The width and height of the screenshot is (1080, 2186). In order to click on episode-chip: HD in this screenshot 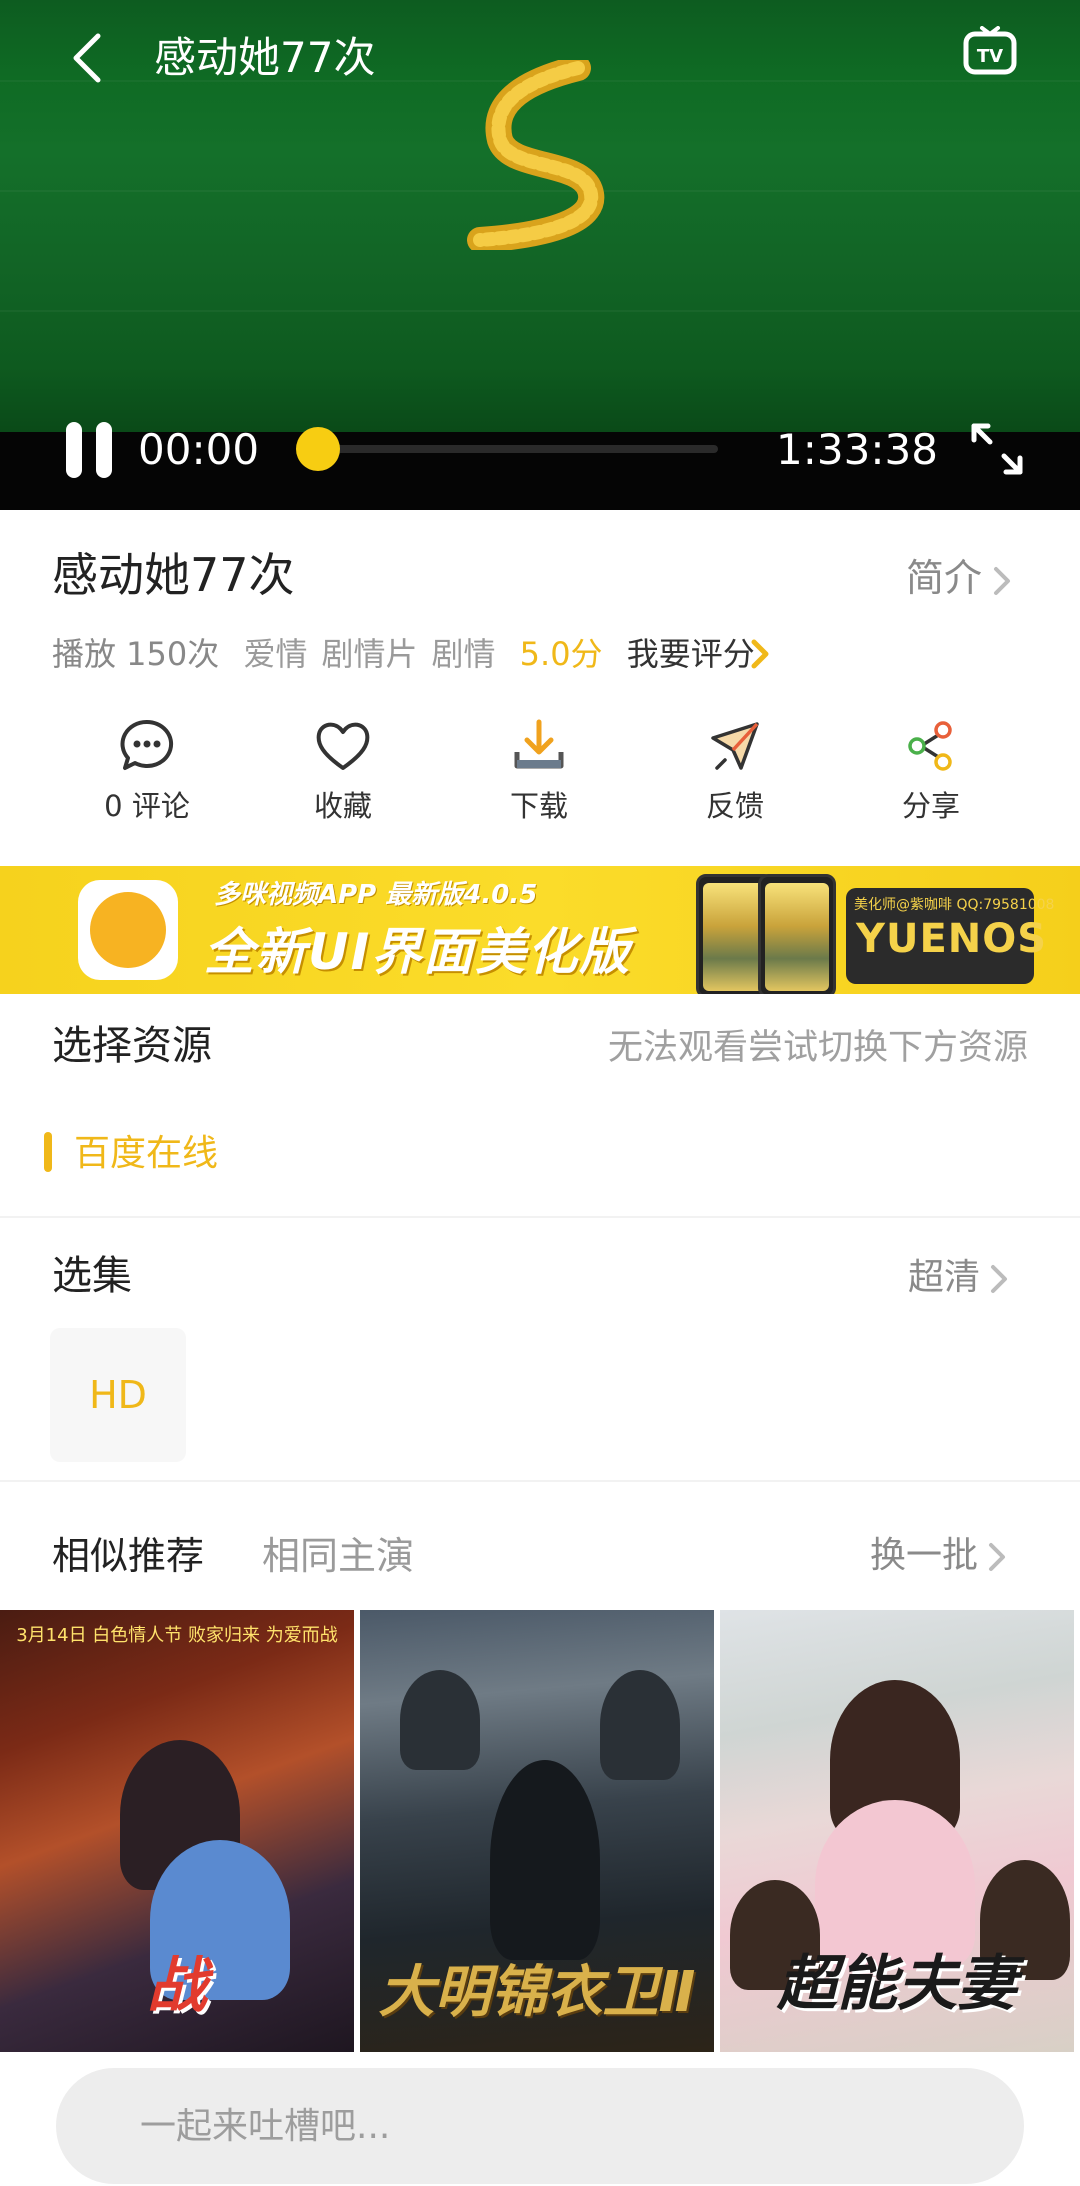, I will do `click(118, 1395)`.